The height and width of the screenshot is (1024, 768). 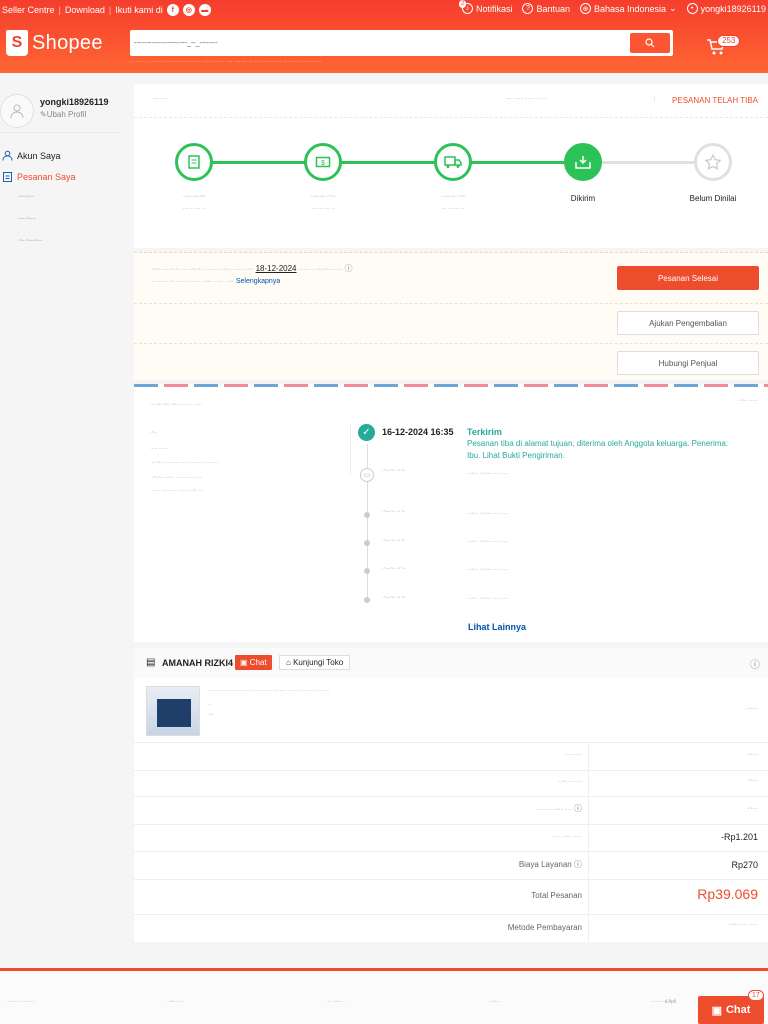 I want to click on step-date: ··· ··· ··· ··, so click(x=323, y=209).